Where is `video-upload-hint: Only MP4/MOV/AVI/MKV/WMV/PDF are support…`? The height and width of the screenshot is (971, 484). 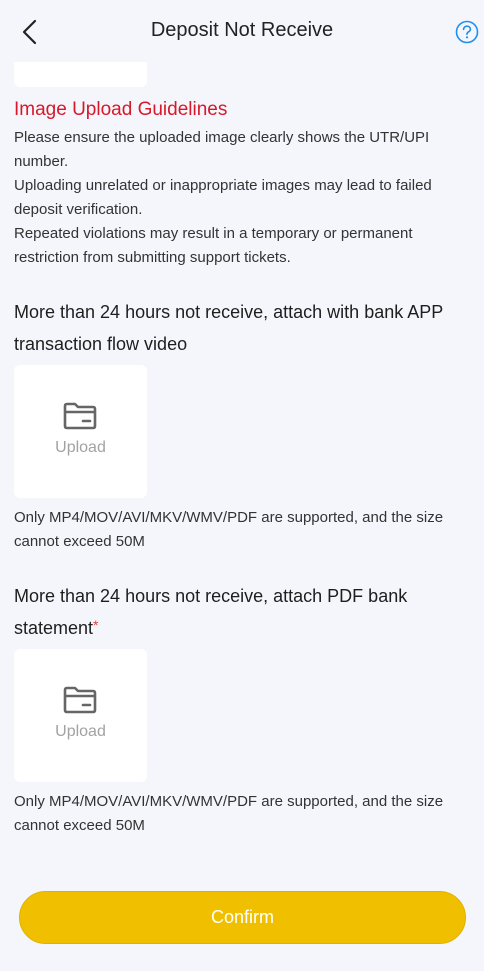 video-upload-hint: Only MP4/MOV/AVI/MKV/WMV/PDF are support… is located at coordinates (229, 529).